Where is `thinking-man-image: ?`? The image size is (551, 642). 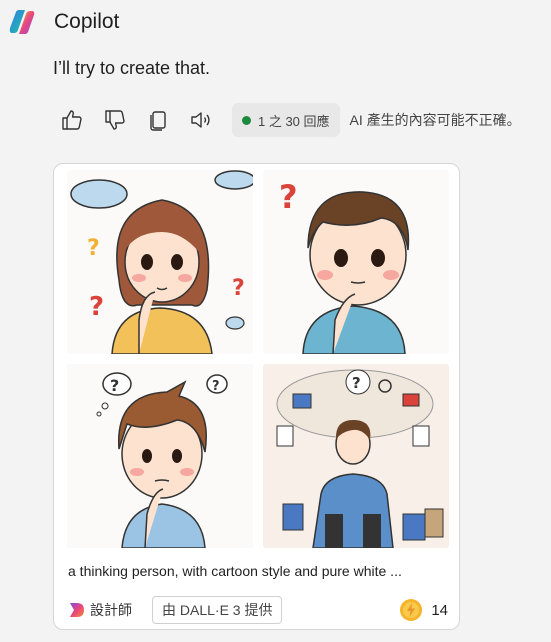
thinking-man-image: ? is located at coordinates (356, 456).